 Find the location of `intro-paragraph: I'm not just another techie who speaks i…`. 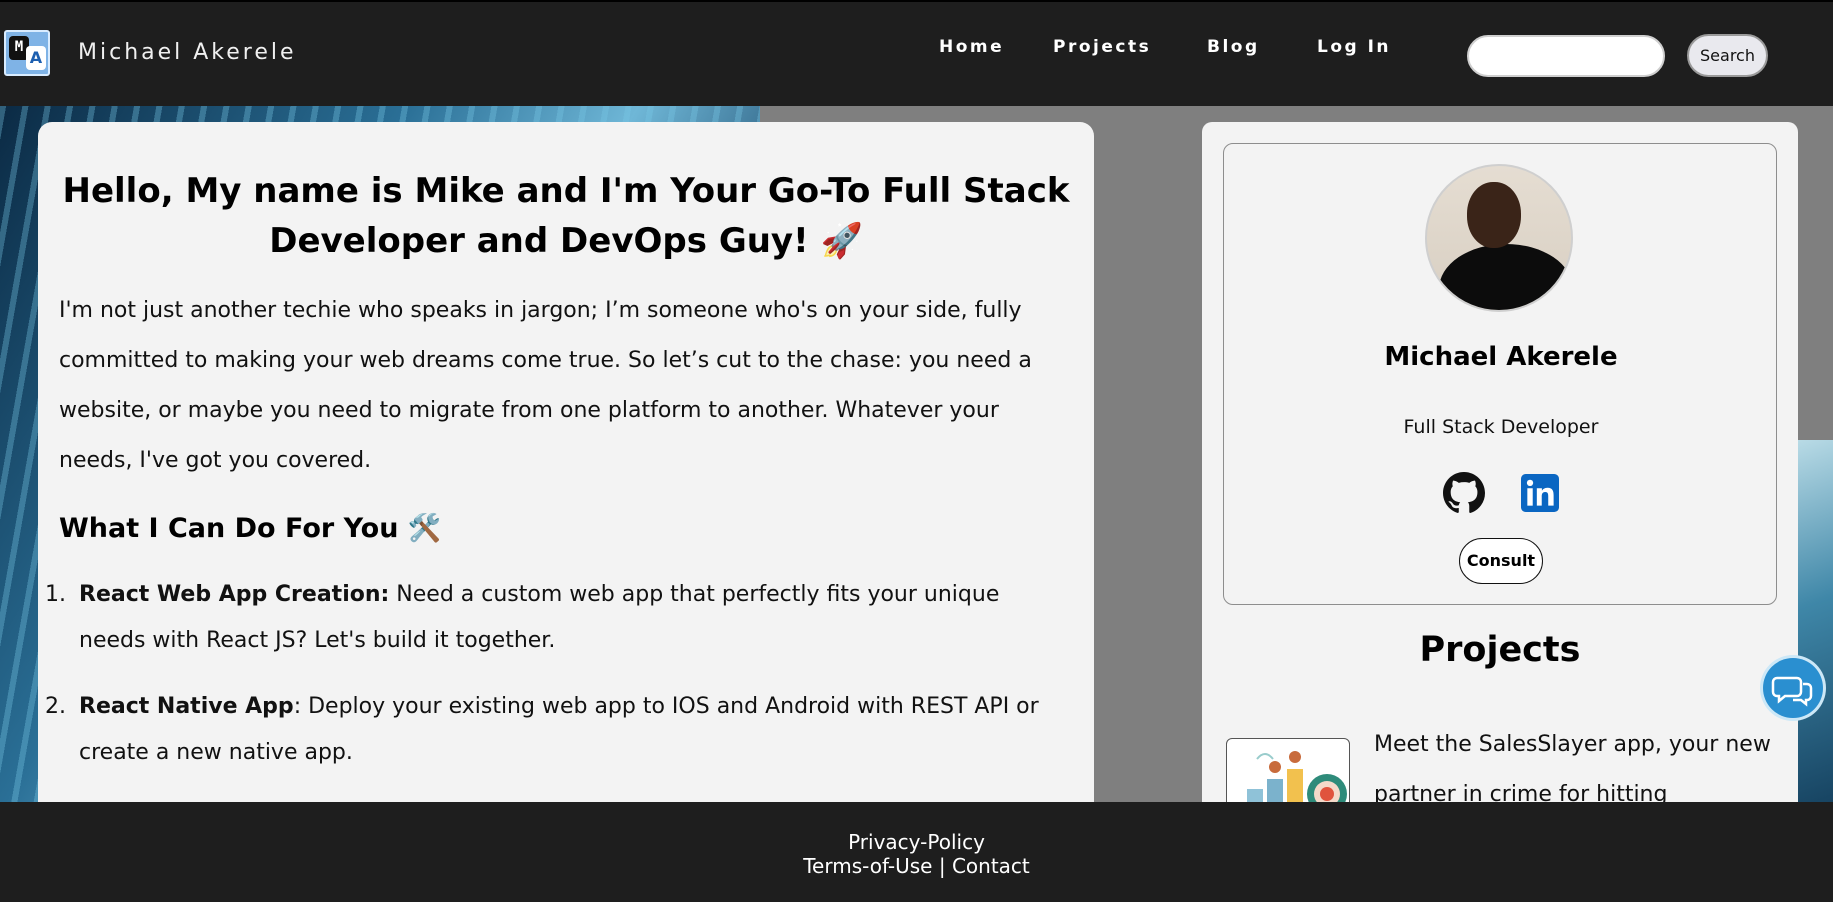

intro-paragraph: I'm not just another techie who speaks i… is located at coordinates (545, 385).